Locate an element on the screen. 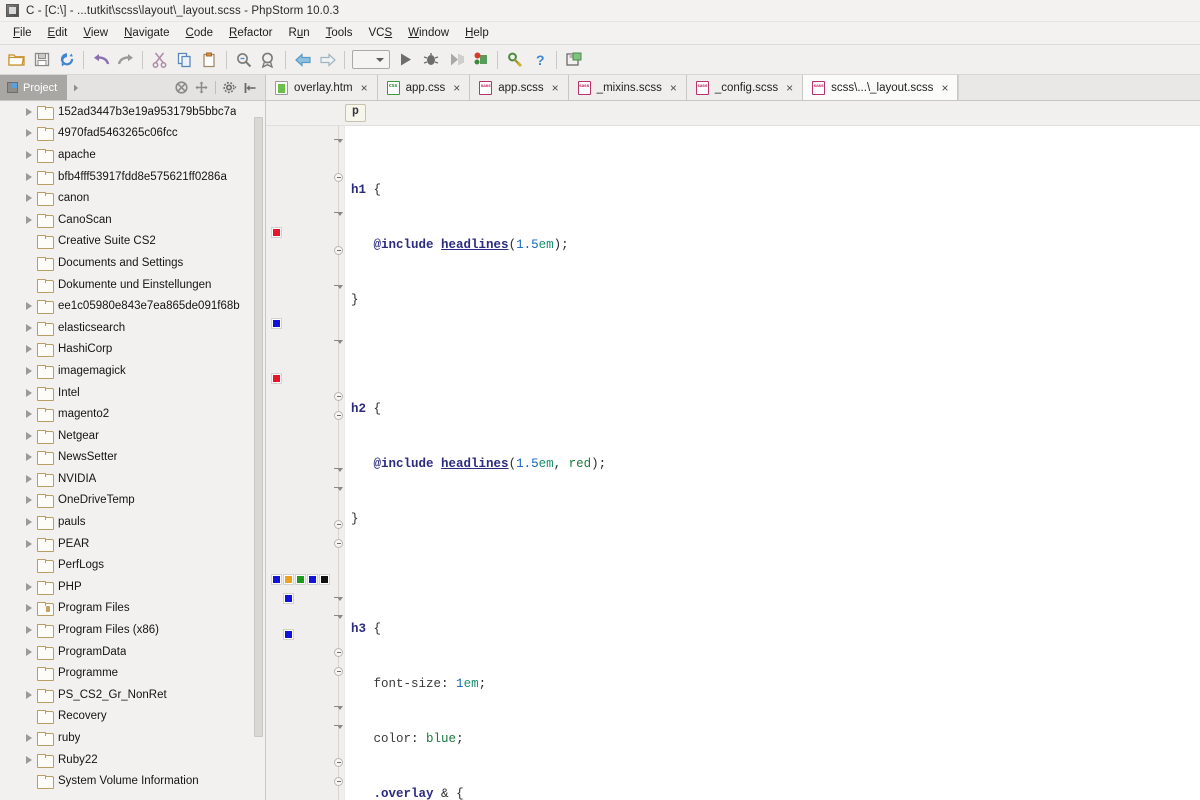  debug-icon is located at coordinates (430, 60).